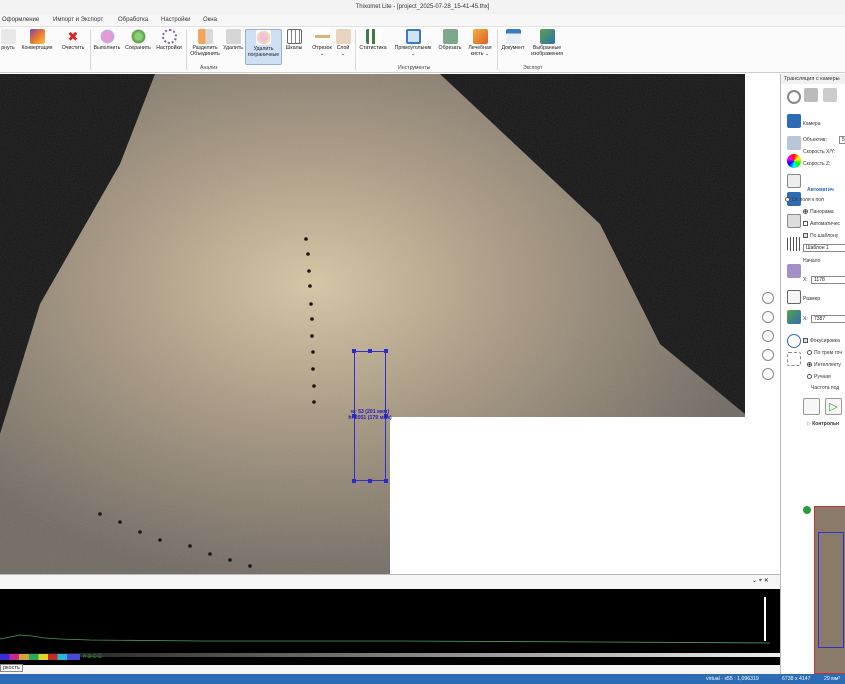  What do you see at coordinates (768, 374) in the screenshot?
I see `zoom-search-icon` at bounding box center [768, 374].